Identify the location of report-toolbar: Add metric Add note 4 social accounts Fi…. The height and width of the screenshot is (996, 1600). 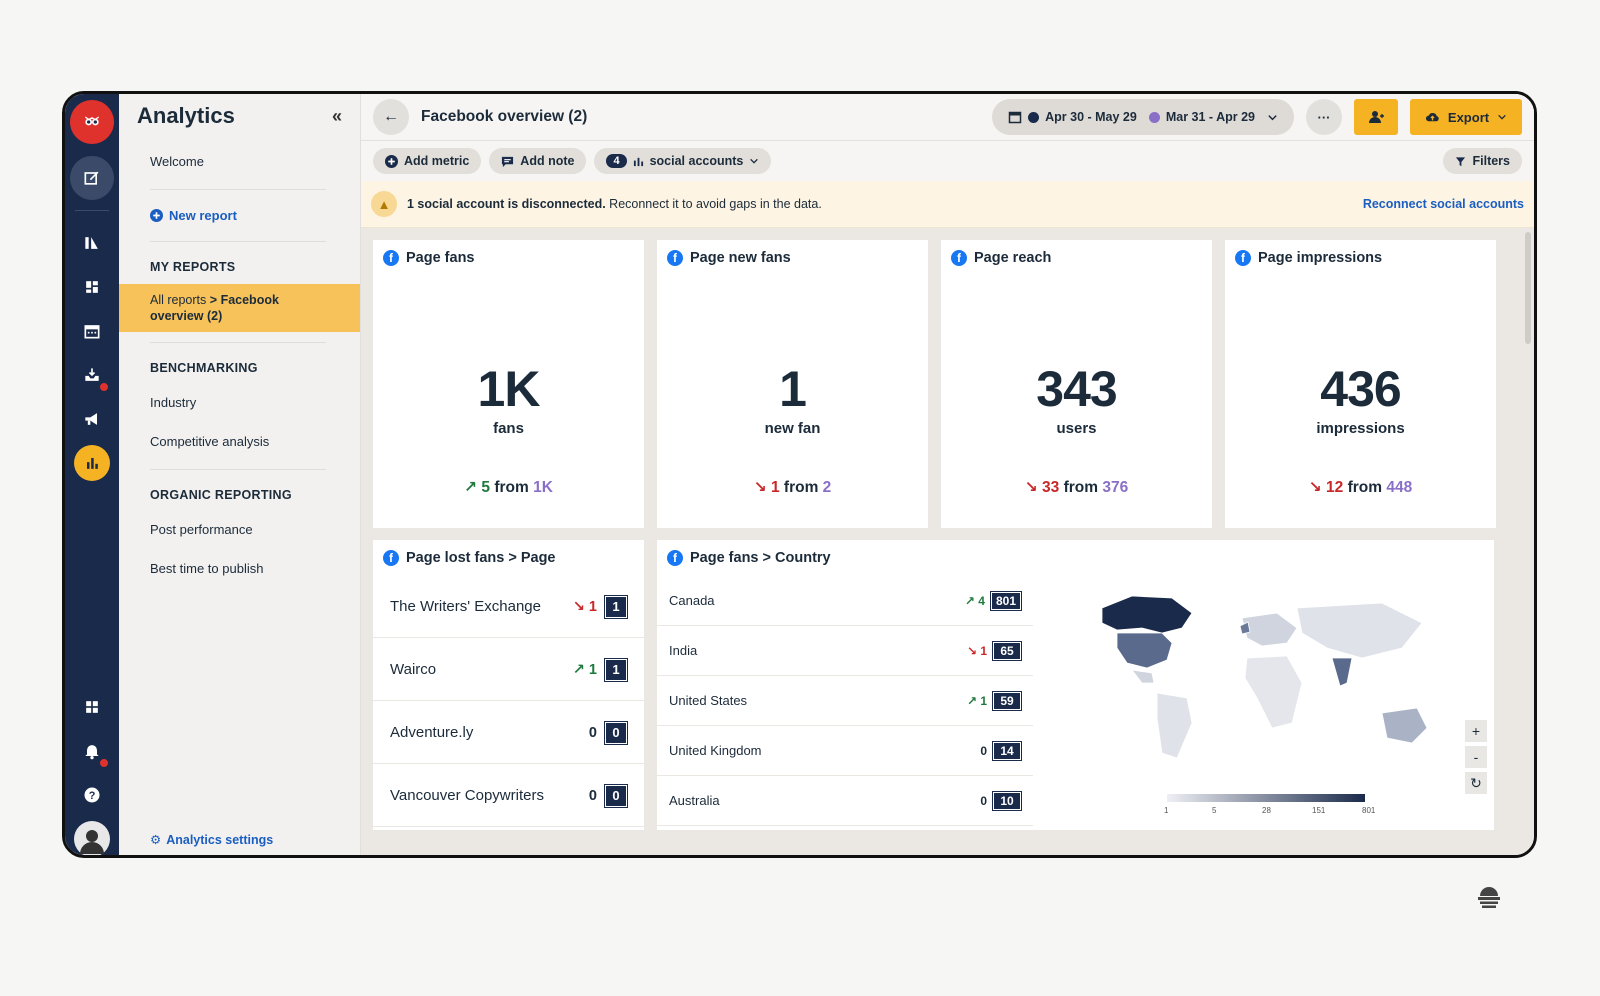
(947, 161).